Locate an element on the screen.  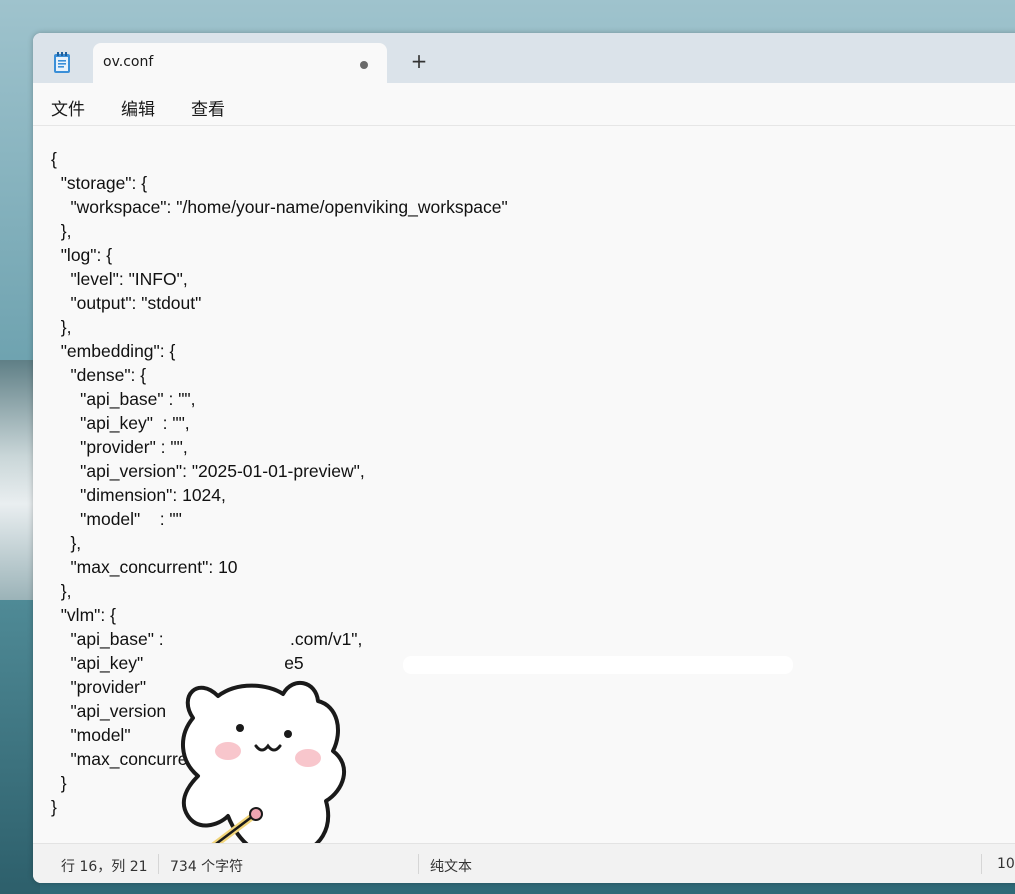
encoding-label: 纯文本 is located at coordinates (451, 866).